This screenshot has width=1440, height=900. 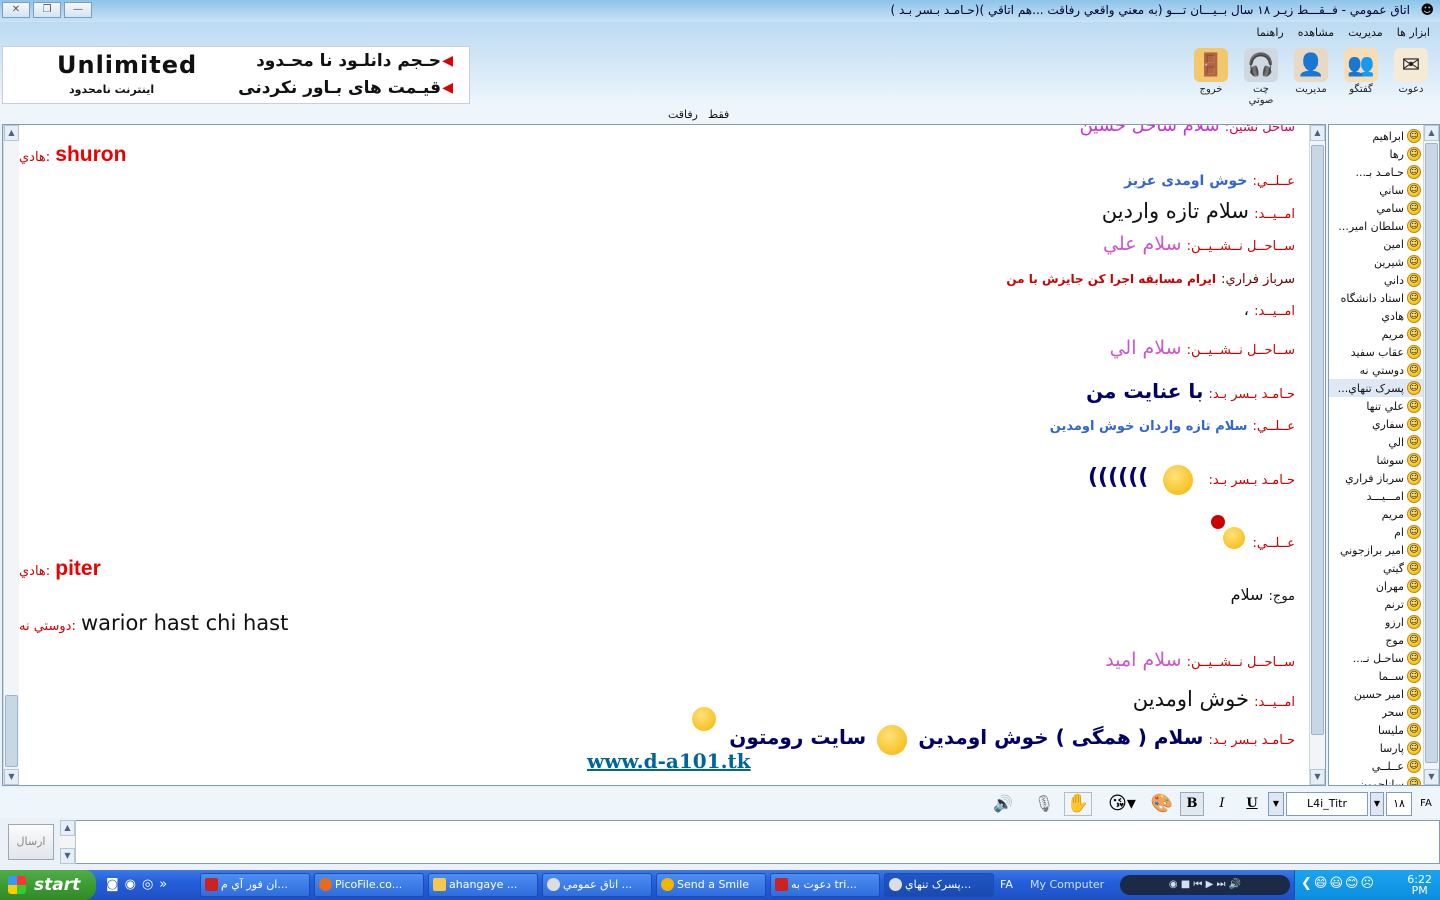 I want to click on user-list-item: 🎧☺سامي, so click(x=1383, y=208).